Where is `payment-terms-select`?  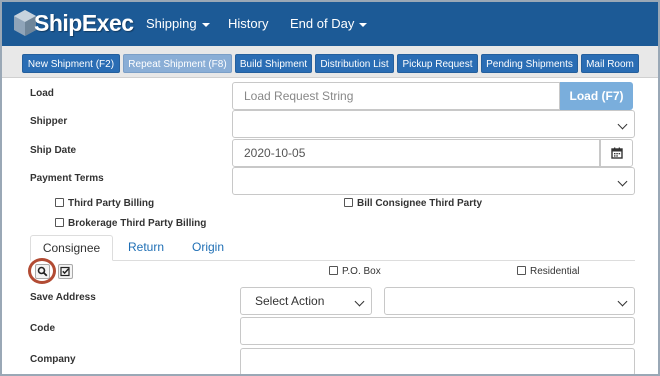 payment-terms-select is located at coordinates (433, 181).